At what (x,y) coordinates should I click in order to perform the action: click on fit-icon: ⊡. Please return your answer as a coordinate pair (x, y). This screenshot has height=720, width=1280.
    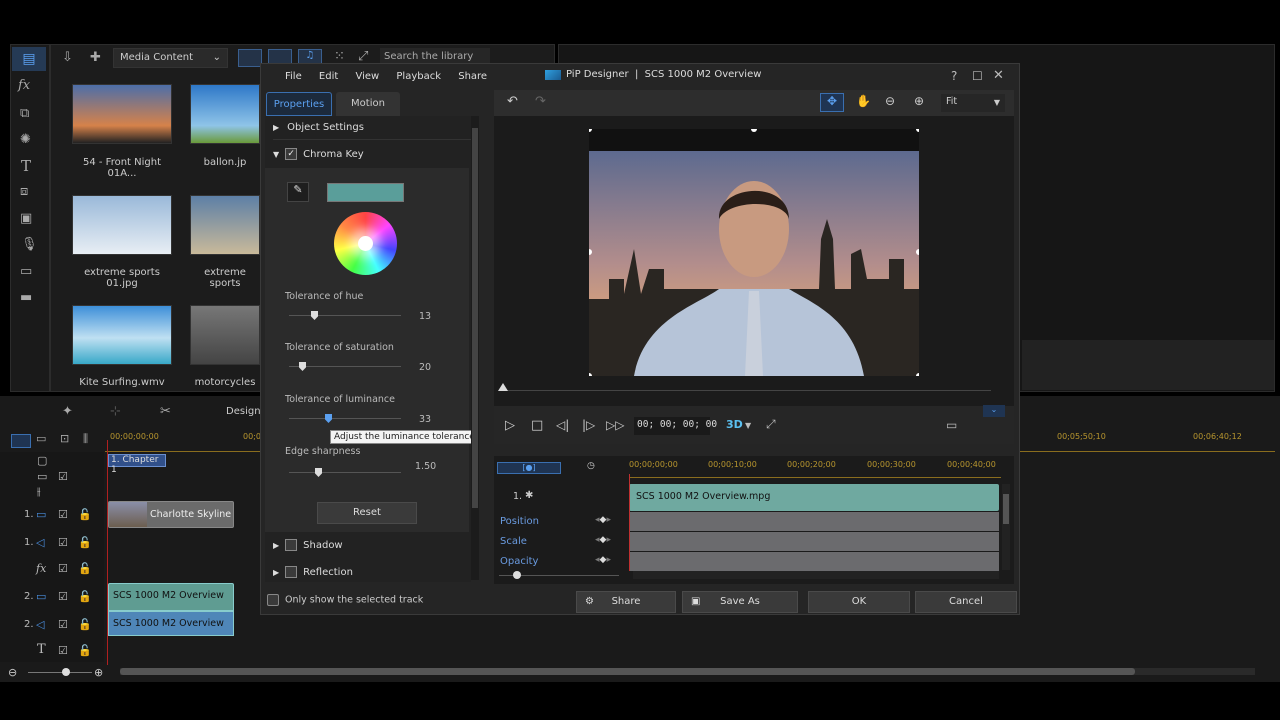
    Looking at the image, I should click on (64, 438).